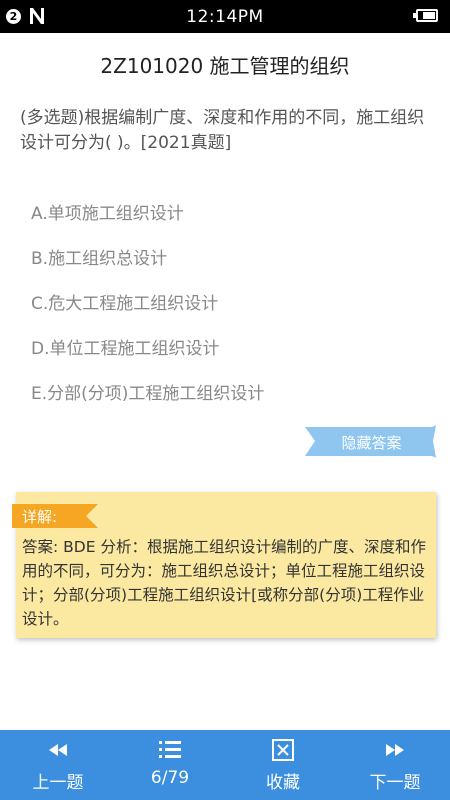  Describe the element at coordinates (283, 765) in the screenshot. I see `favorite-button: 收藏` at that location.